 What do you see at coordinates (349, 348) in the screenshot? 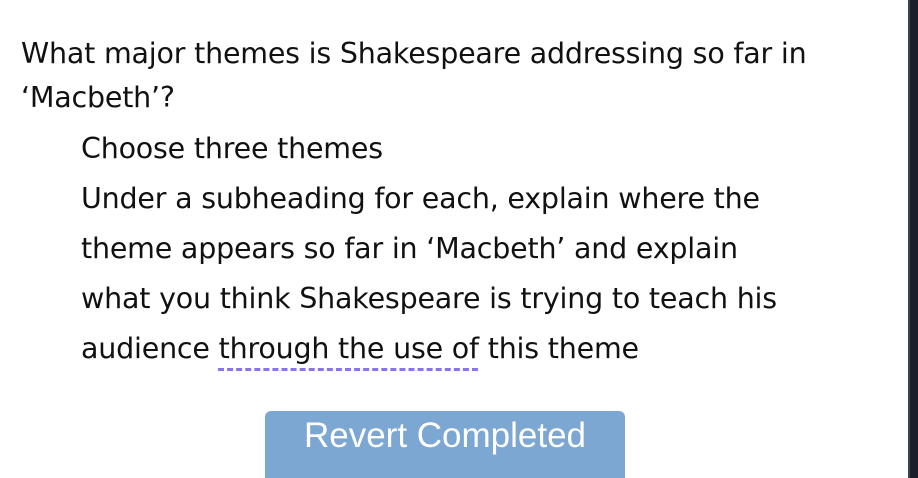
I see `grammar-suggestion-underline: through the use of` at bounding box center [349, 348].